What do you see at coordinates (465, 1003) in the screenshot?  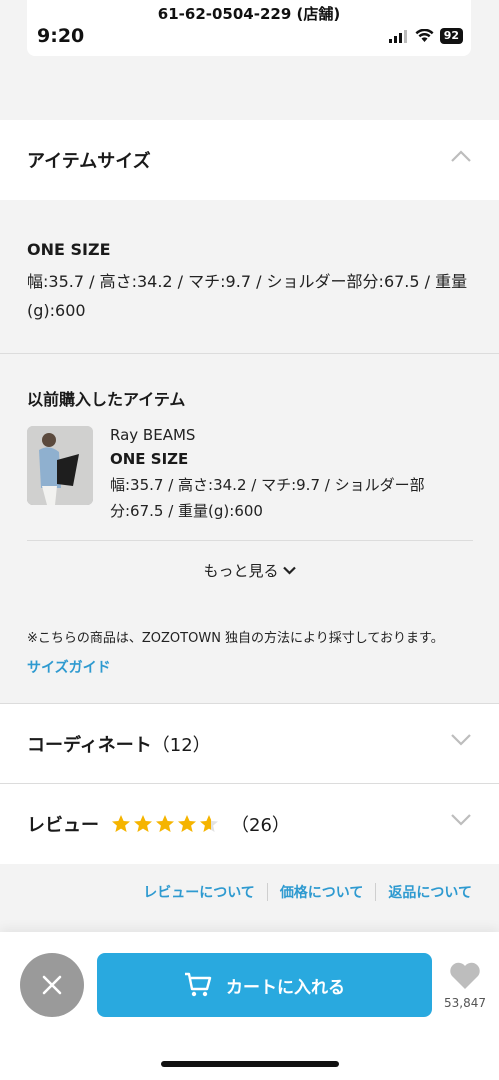 I see `favorite-count: 53,847` at bounding box center [465, 1003].